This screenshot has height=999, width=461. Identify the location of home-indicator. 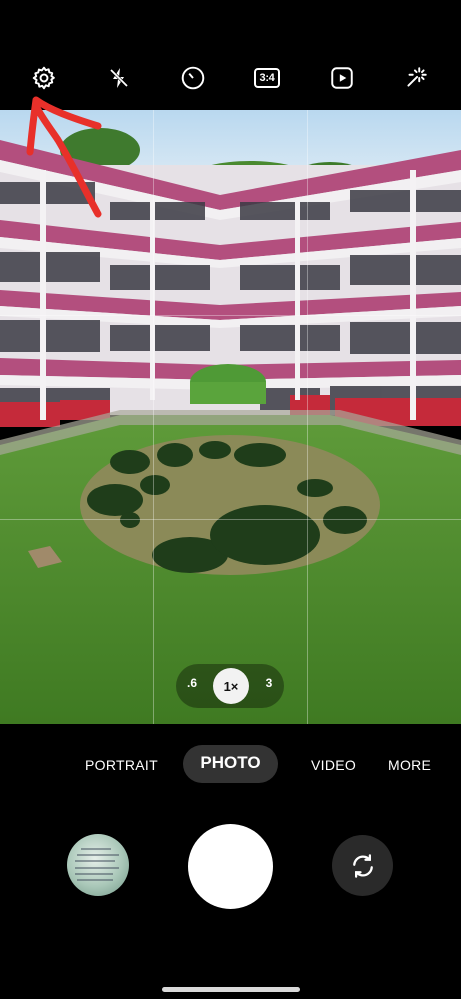
(231, 989).